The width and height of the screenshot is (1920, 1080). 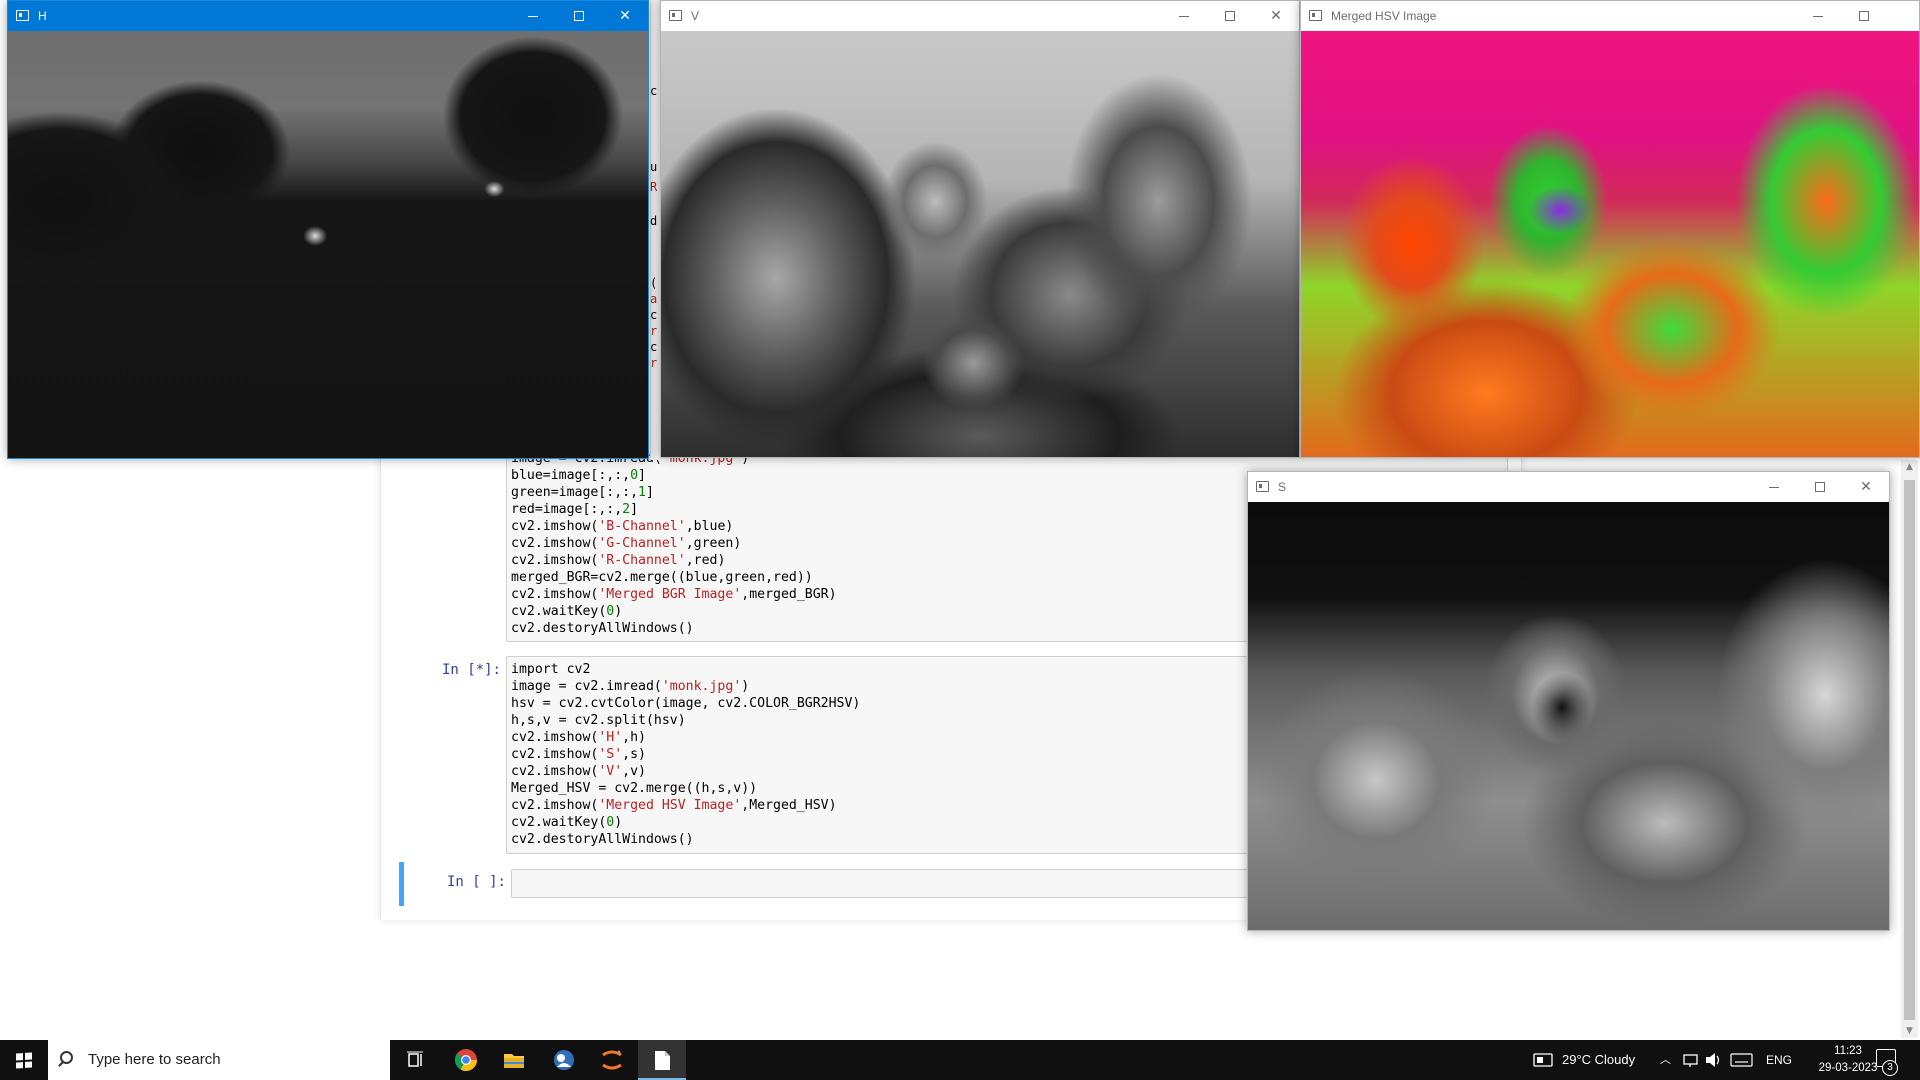 What do you see at coordinates (695, 16) in the screenshot?
I see `window-title: V` at bounding box center [695, 16].